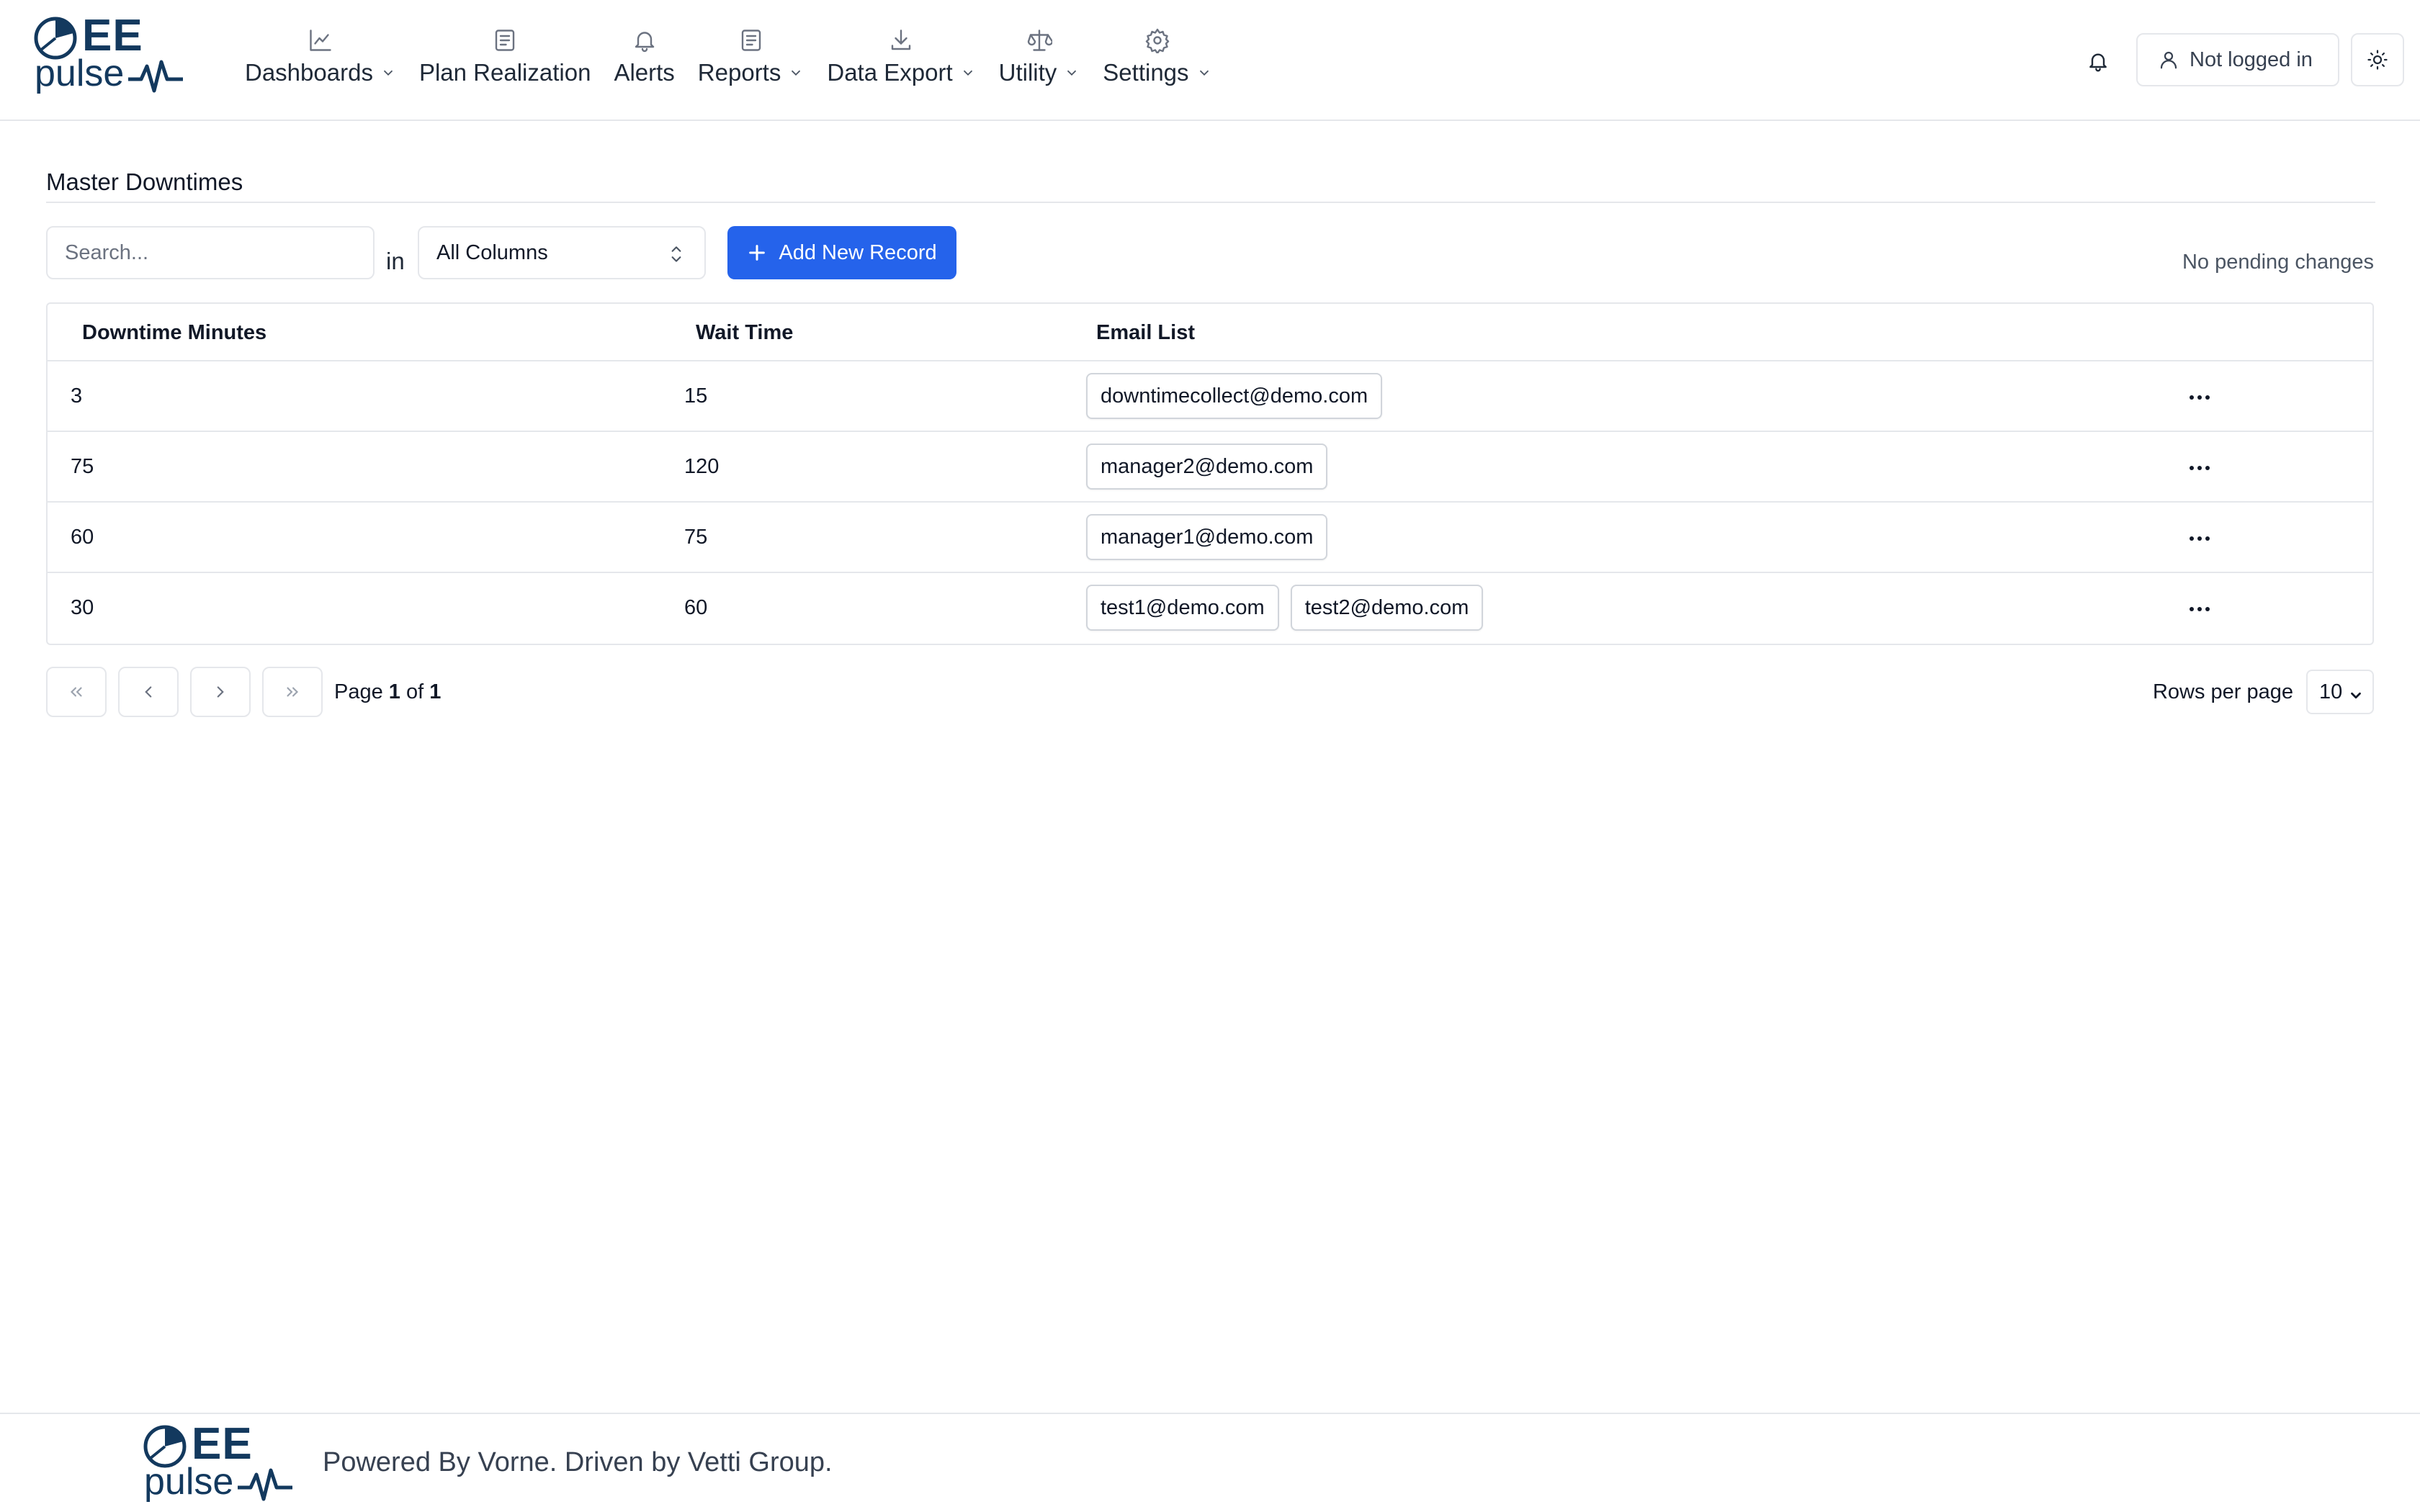  I want to click on column-select: All Columns, so click(562, 252).